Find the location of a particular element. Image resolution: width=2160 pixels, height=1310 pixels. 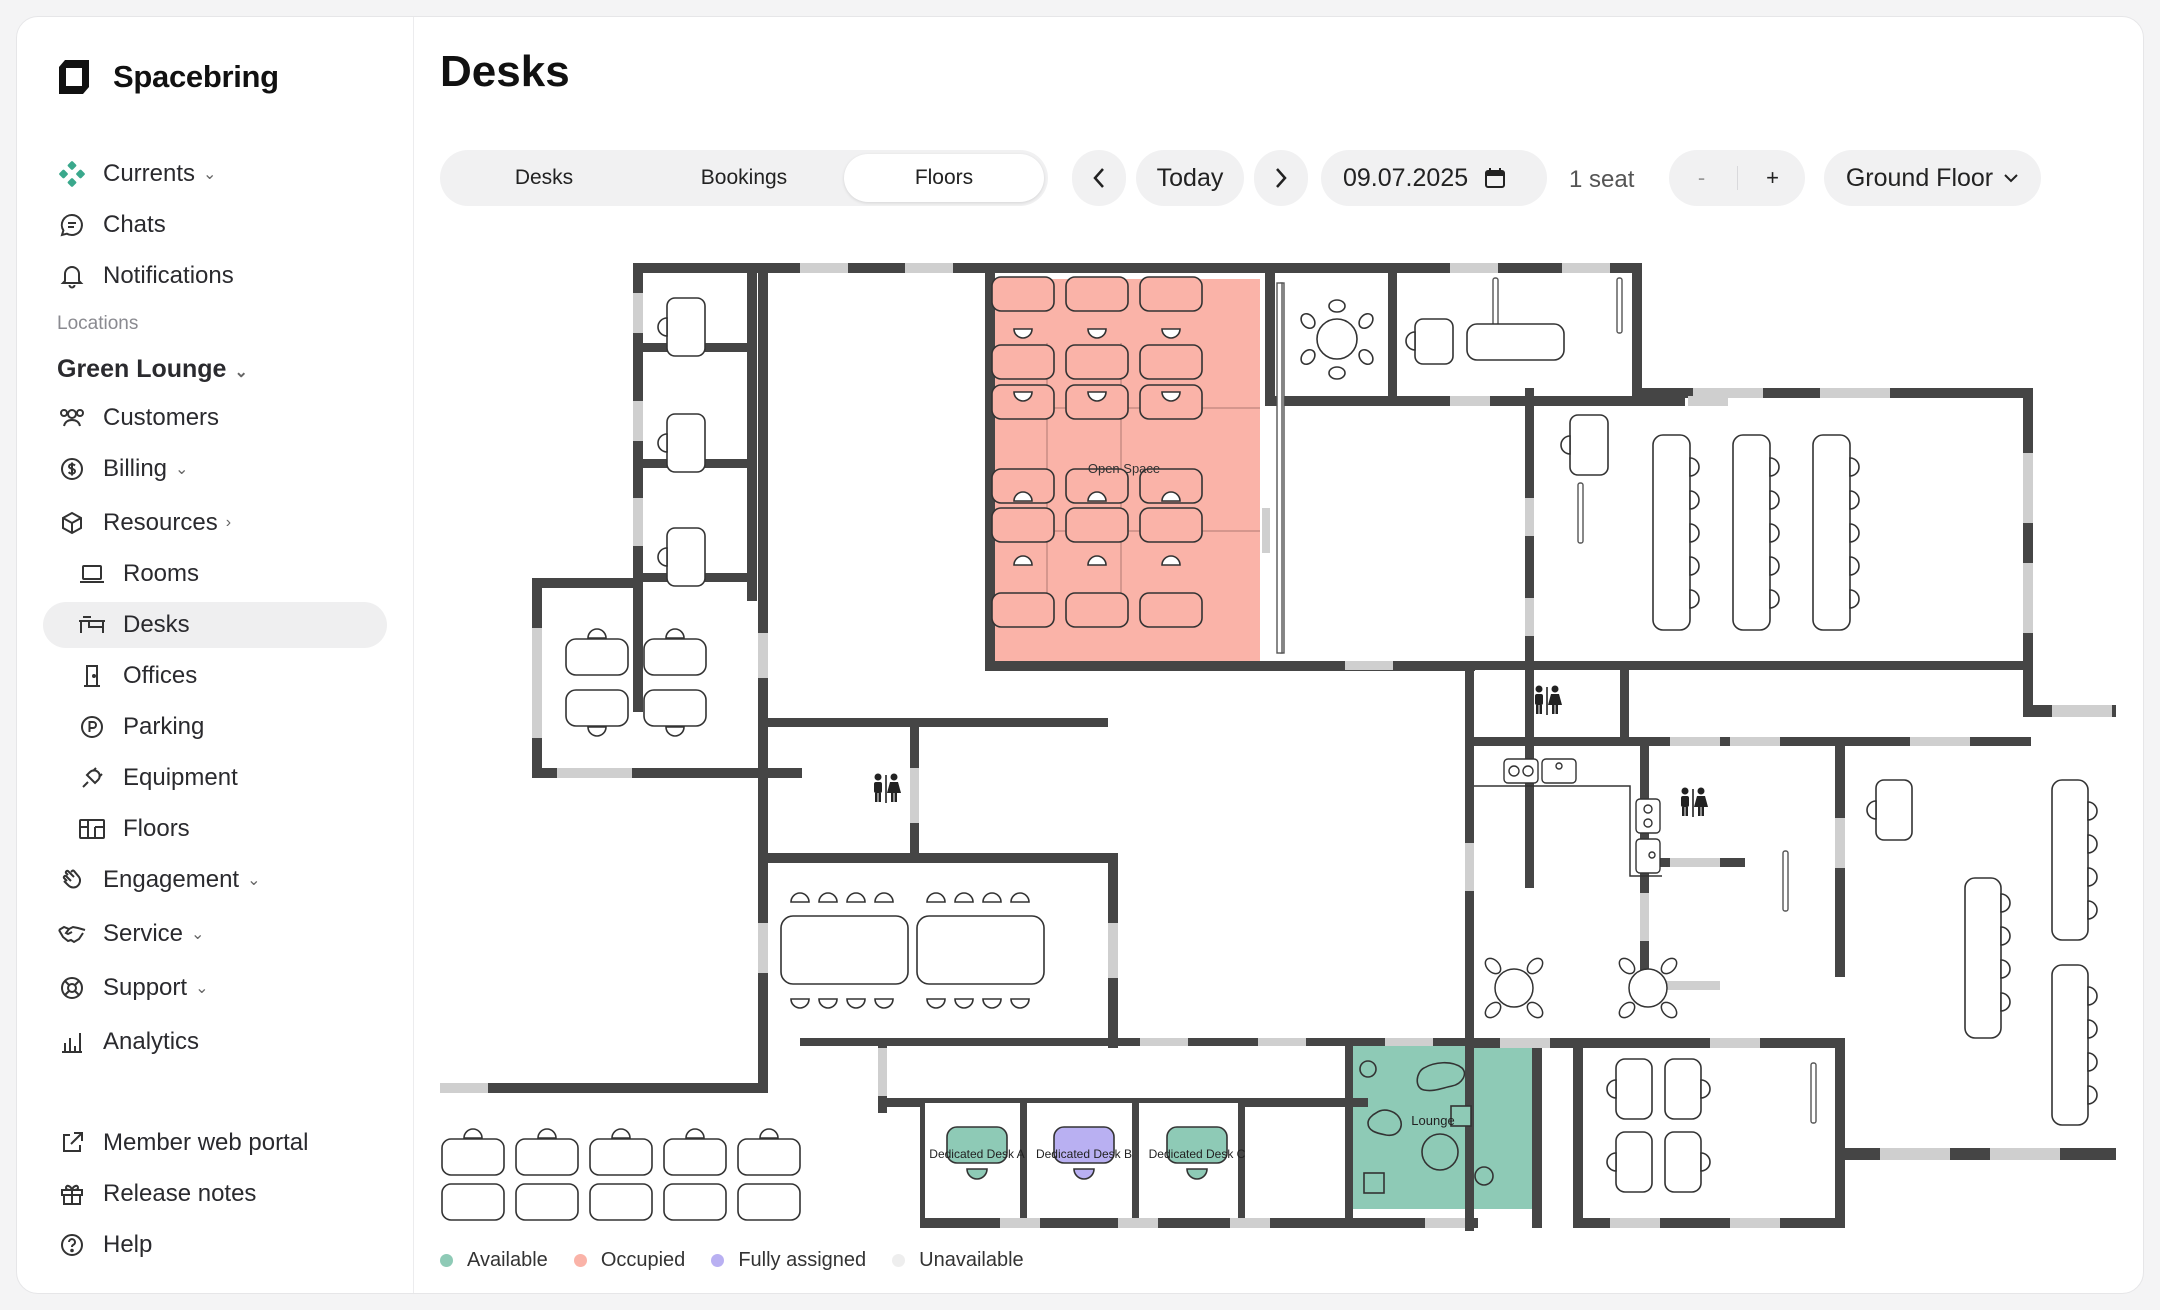

wave-hand-icon is located at coordinates (72, 880).